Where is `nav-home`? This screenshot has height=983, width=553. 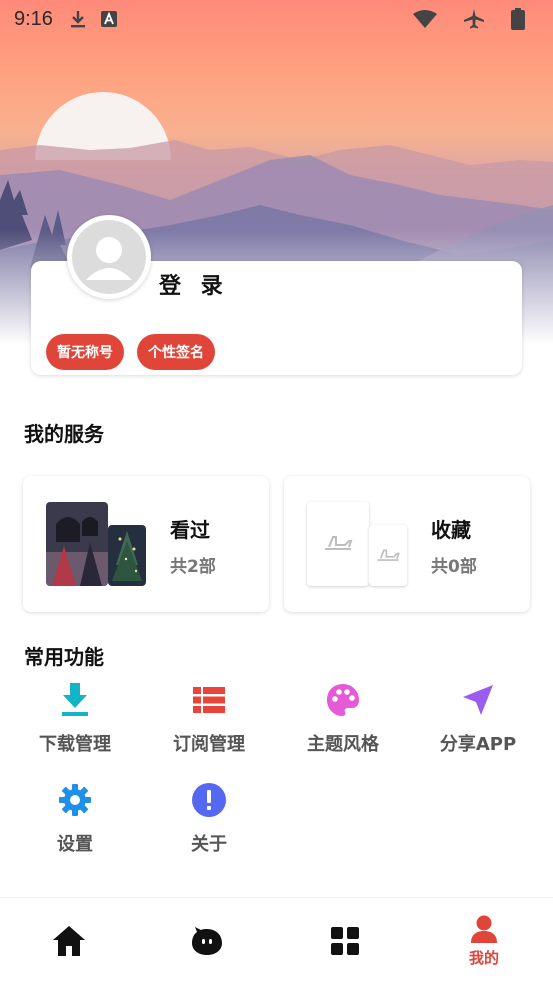
nav-home is located at coordinates (69, 940).